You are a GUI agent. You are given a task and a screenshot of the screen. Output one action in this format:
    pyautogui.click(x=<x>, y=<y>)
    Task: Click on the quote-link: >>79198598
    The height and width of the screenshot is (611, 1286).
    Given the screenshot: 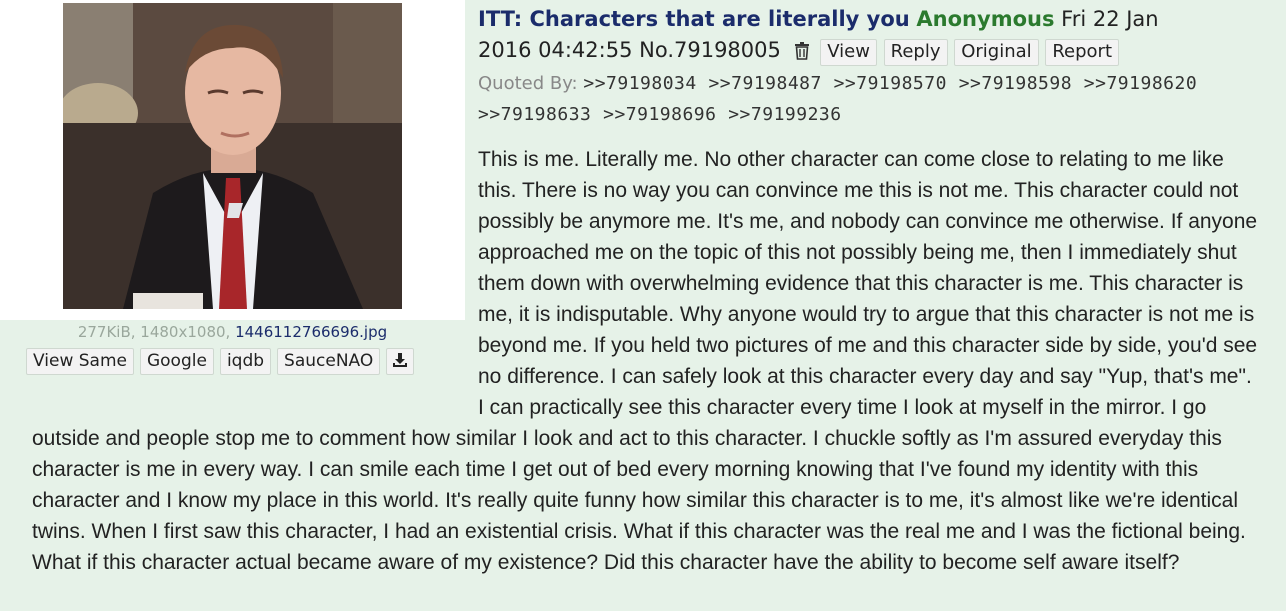 What is the action you would take?
    pyautogui.click(x=1015, y=83)
    